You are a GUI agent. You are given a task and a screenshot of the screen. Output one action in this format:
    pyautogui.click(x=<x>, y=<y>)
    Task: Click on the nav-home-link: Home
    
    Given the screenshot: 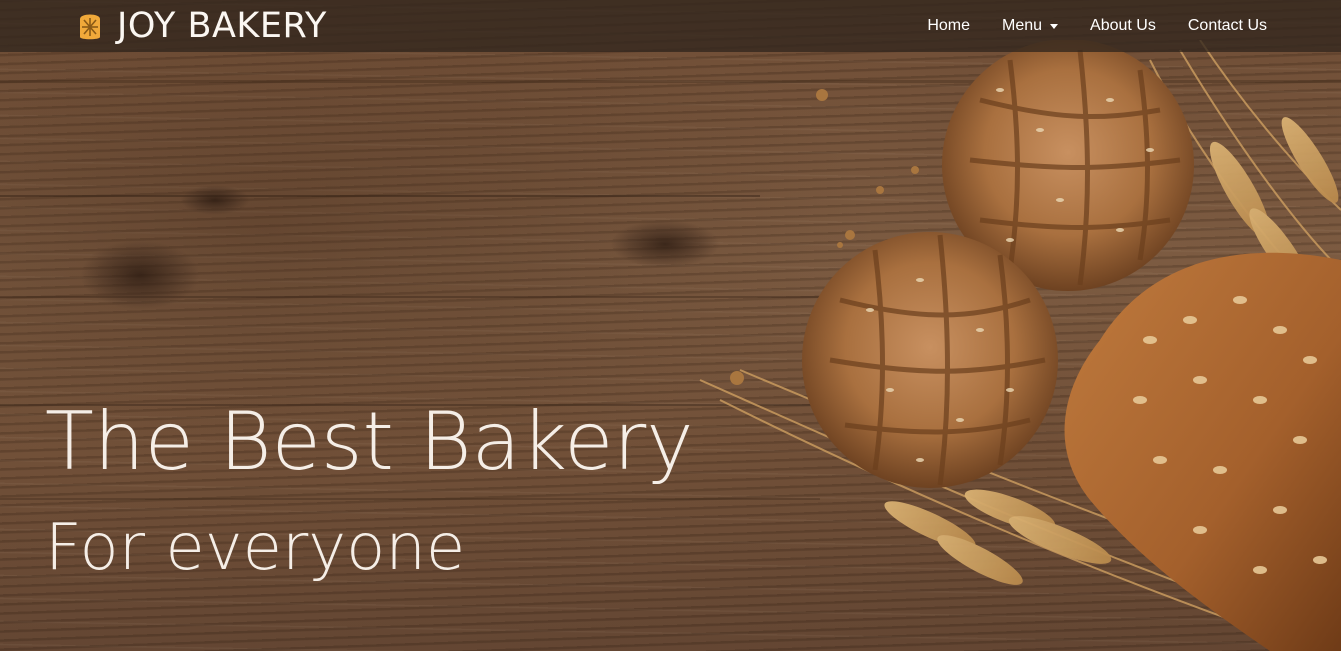 What is the action you would take?
    pyautogui.click(x=948, y=26)
    